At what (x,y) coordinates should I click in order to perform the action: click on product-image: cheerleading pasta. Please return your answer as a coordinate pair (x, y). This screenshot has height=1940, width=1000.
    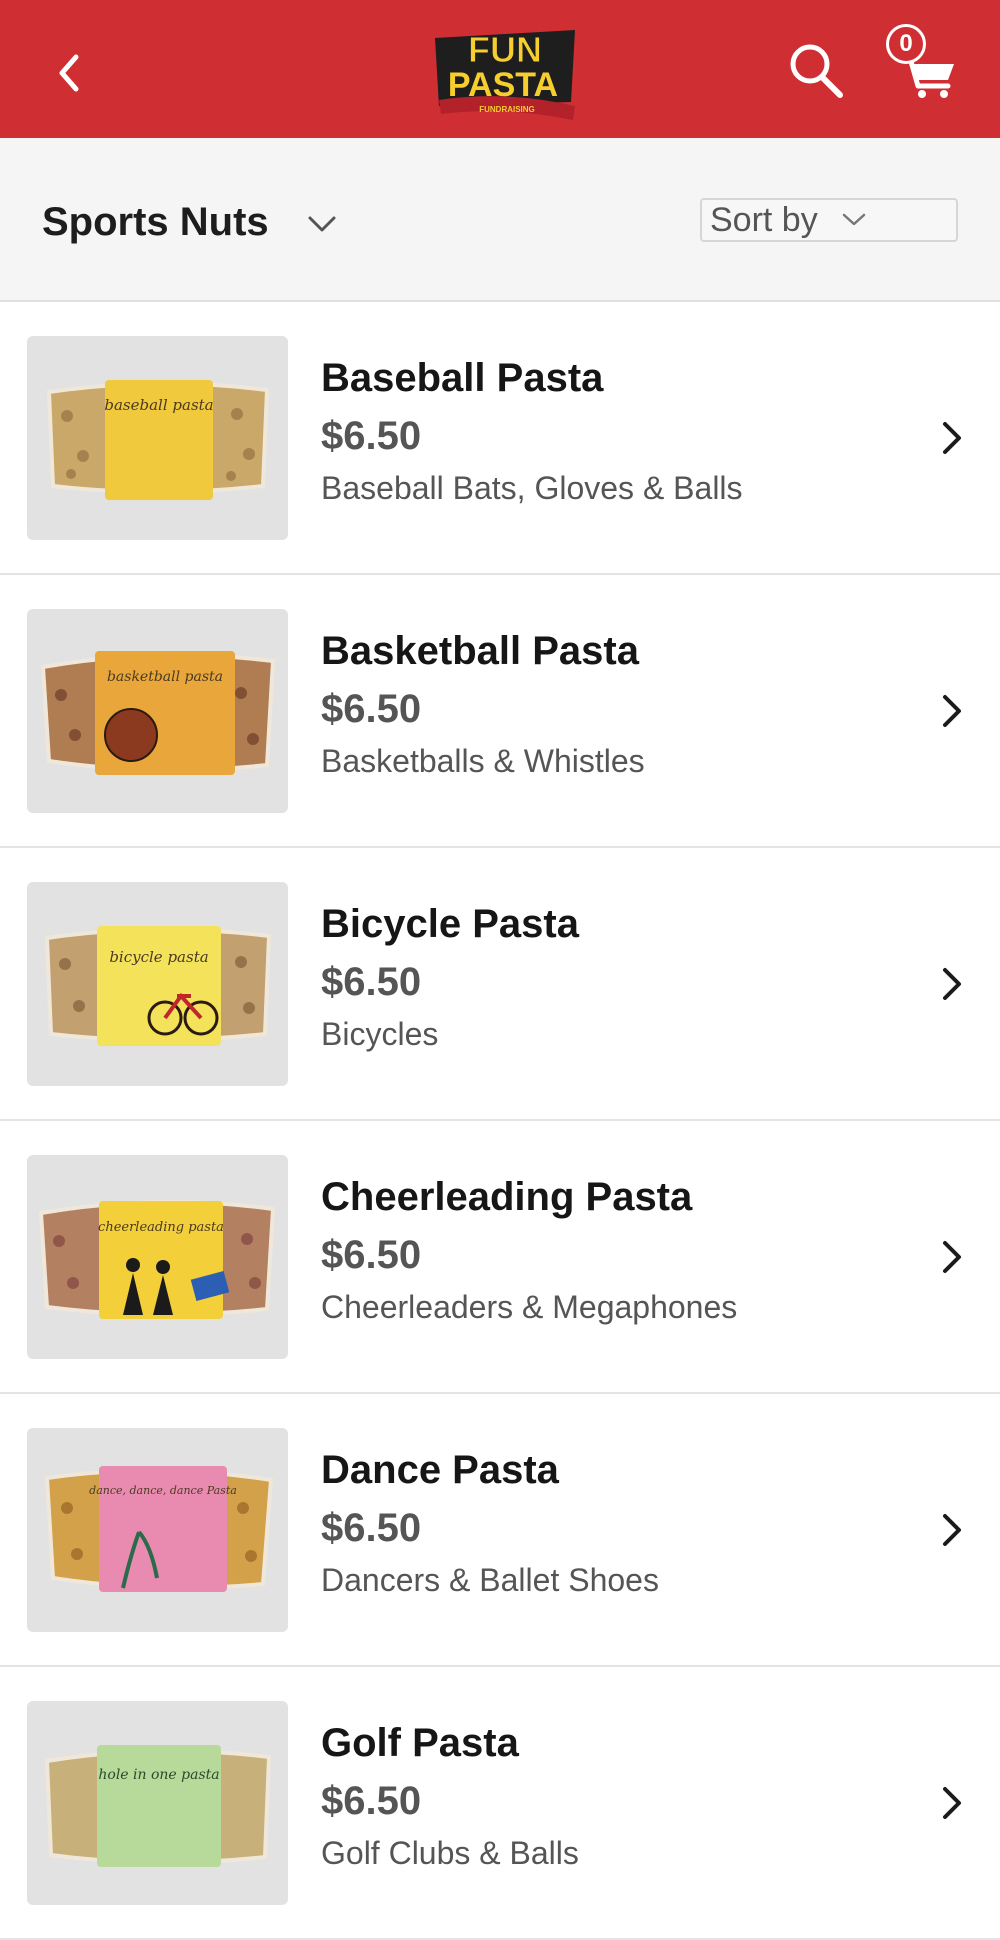
    Looking at the image, I should click on (157, 1257).